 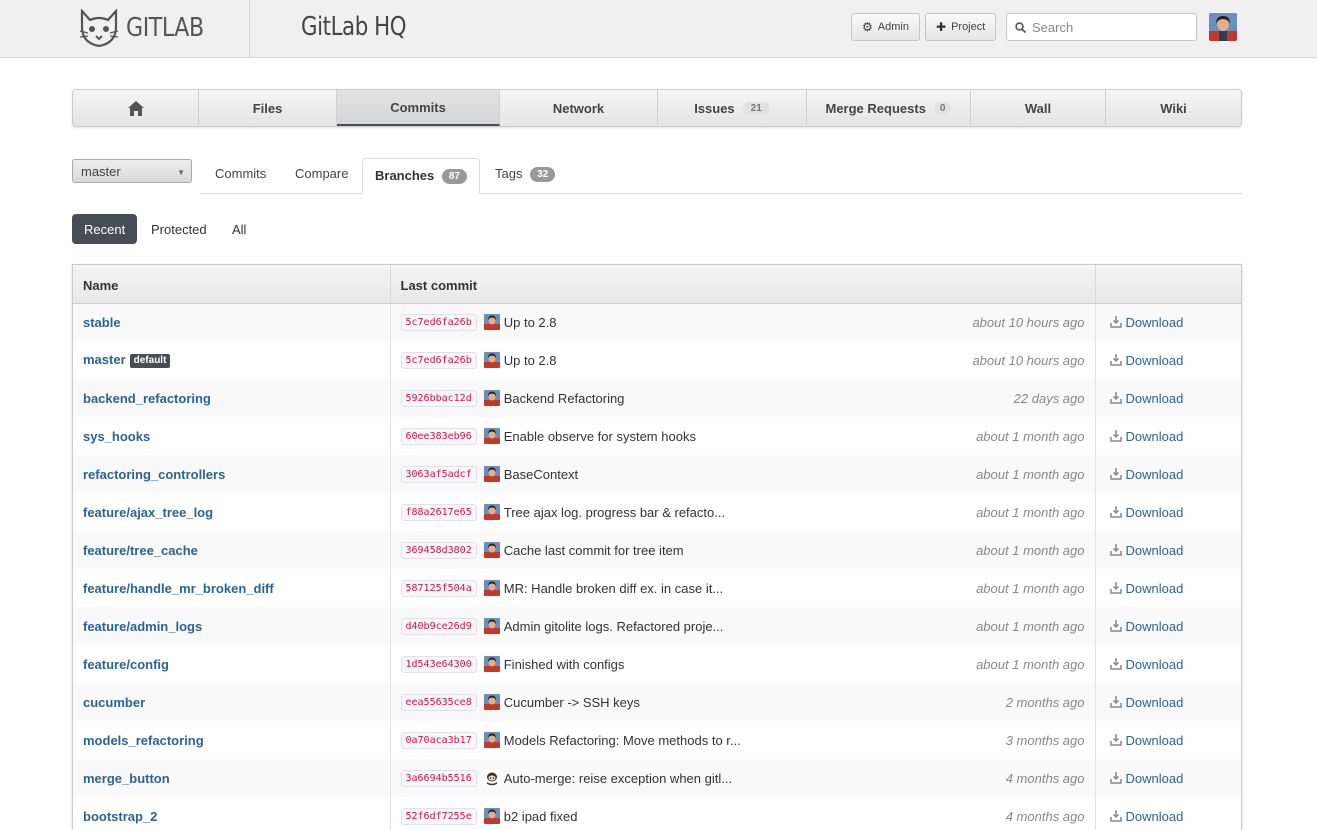 I want to click on subtab-tags: Tags 32, so click(x=525, y=174).